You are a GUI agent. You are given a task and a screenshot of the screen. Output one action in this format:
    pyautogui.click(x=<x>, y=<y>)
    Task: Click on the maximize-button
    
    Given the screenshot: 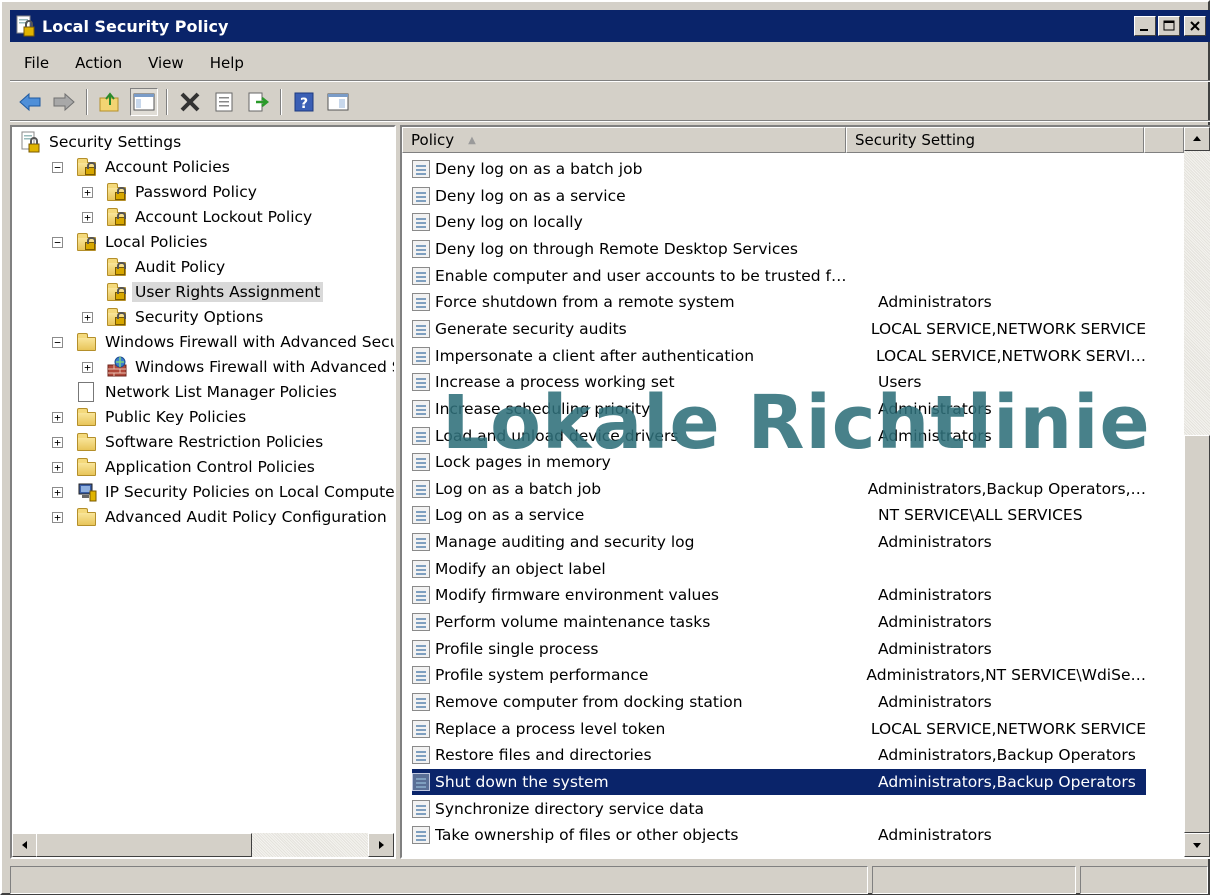 What is the action you would take?
    pyautogui.click(x=1169, y=26)
    